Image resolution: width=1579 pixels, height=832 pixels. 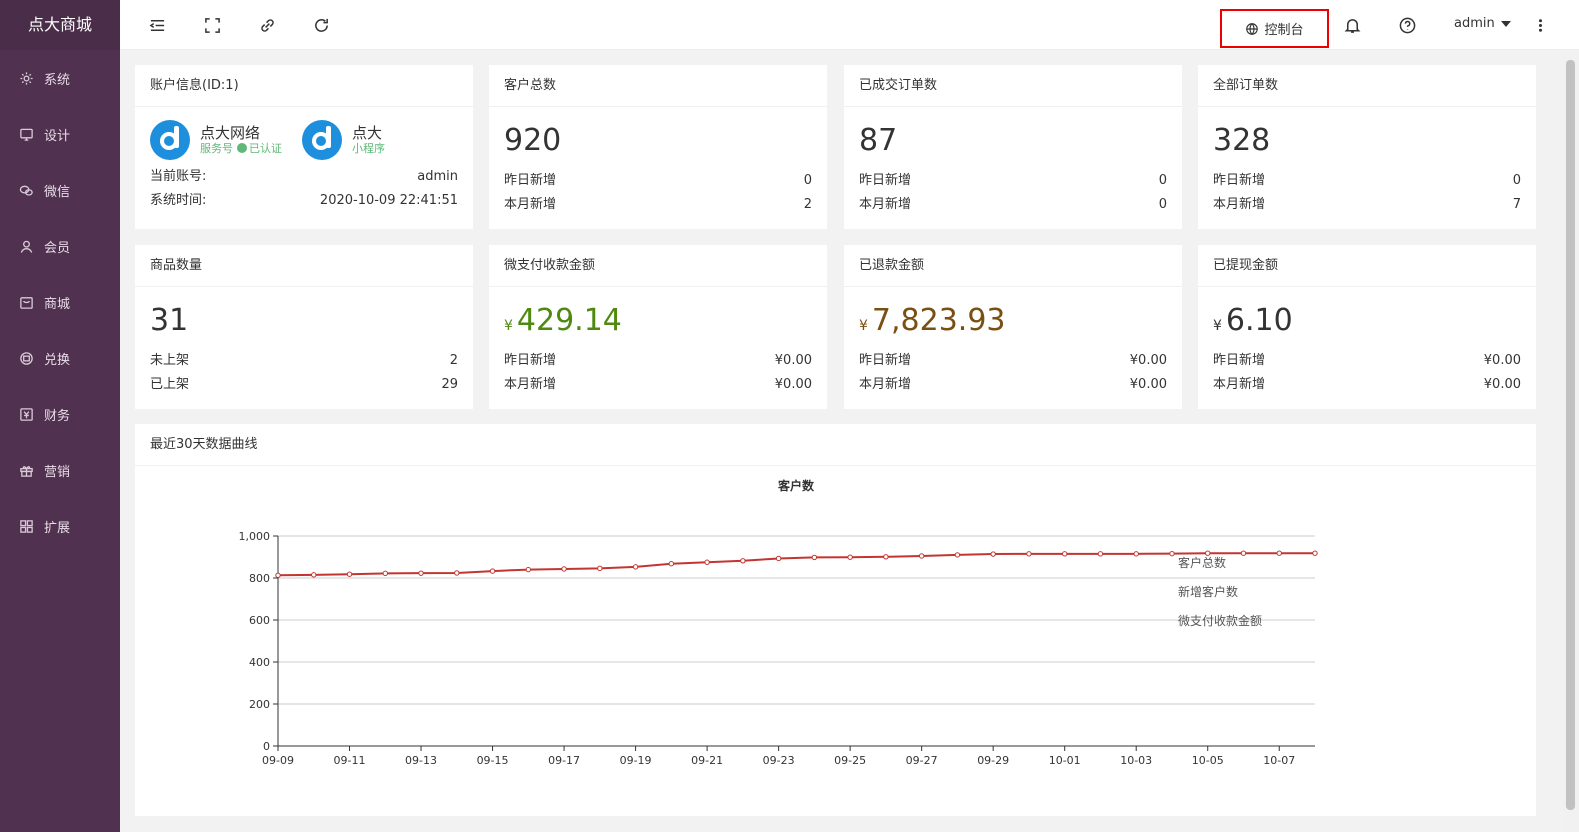 What do you see at coordinates (60, 25) in the screenshot?
I see `brand-title: 点大商城` at bounding box center [60, 25].